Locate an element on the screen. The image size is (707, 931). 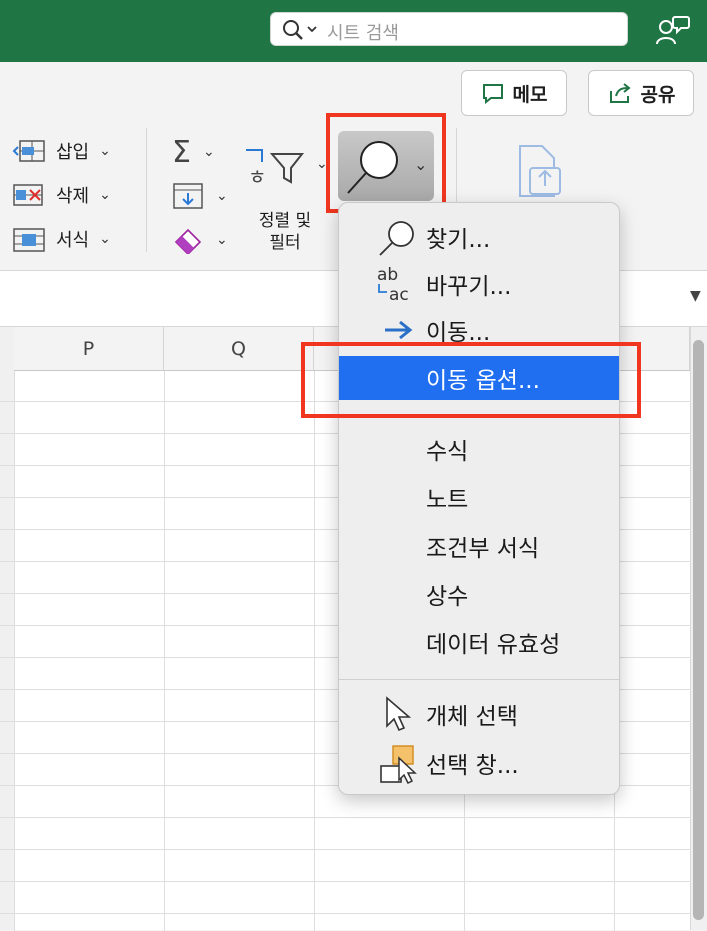
fill-button: ⌄ is located at coordinates (203, 196).